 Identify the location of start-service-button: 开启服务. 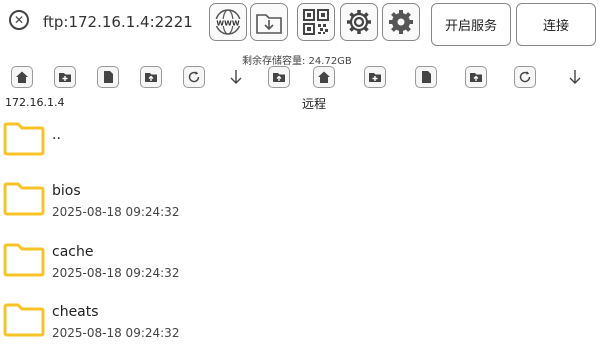
(471, 24).